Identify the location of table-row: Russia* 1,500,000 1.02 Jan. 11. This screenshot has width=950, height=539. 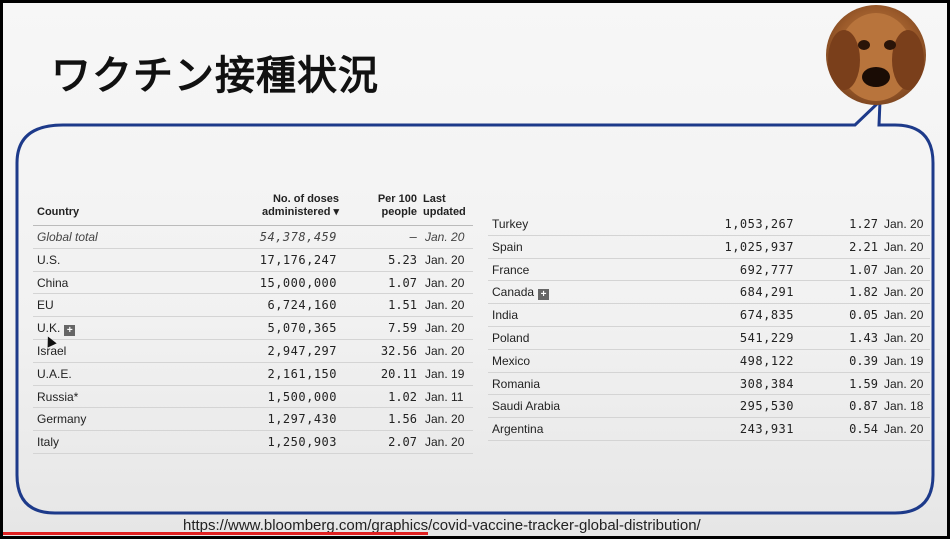
(253, 397).